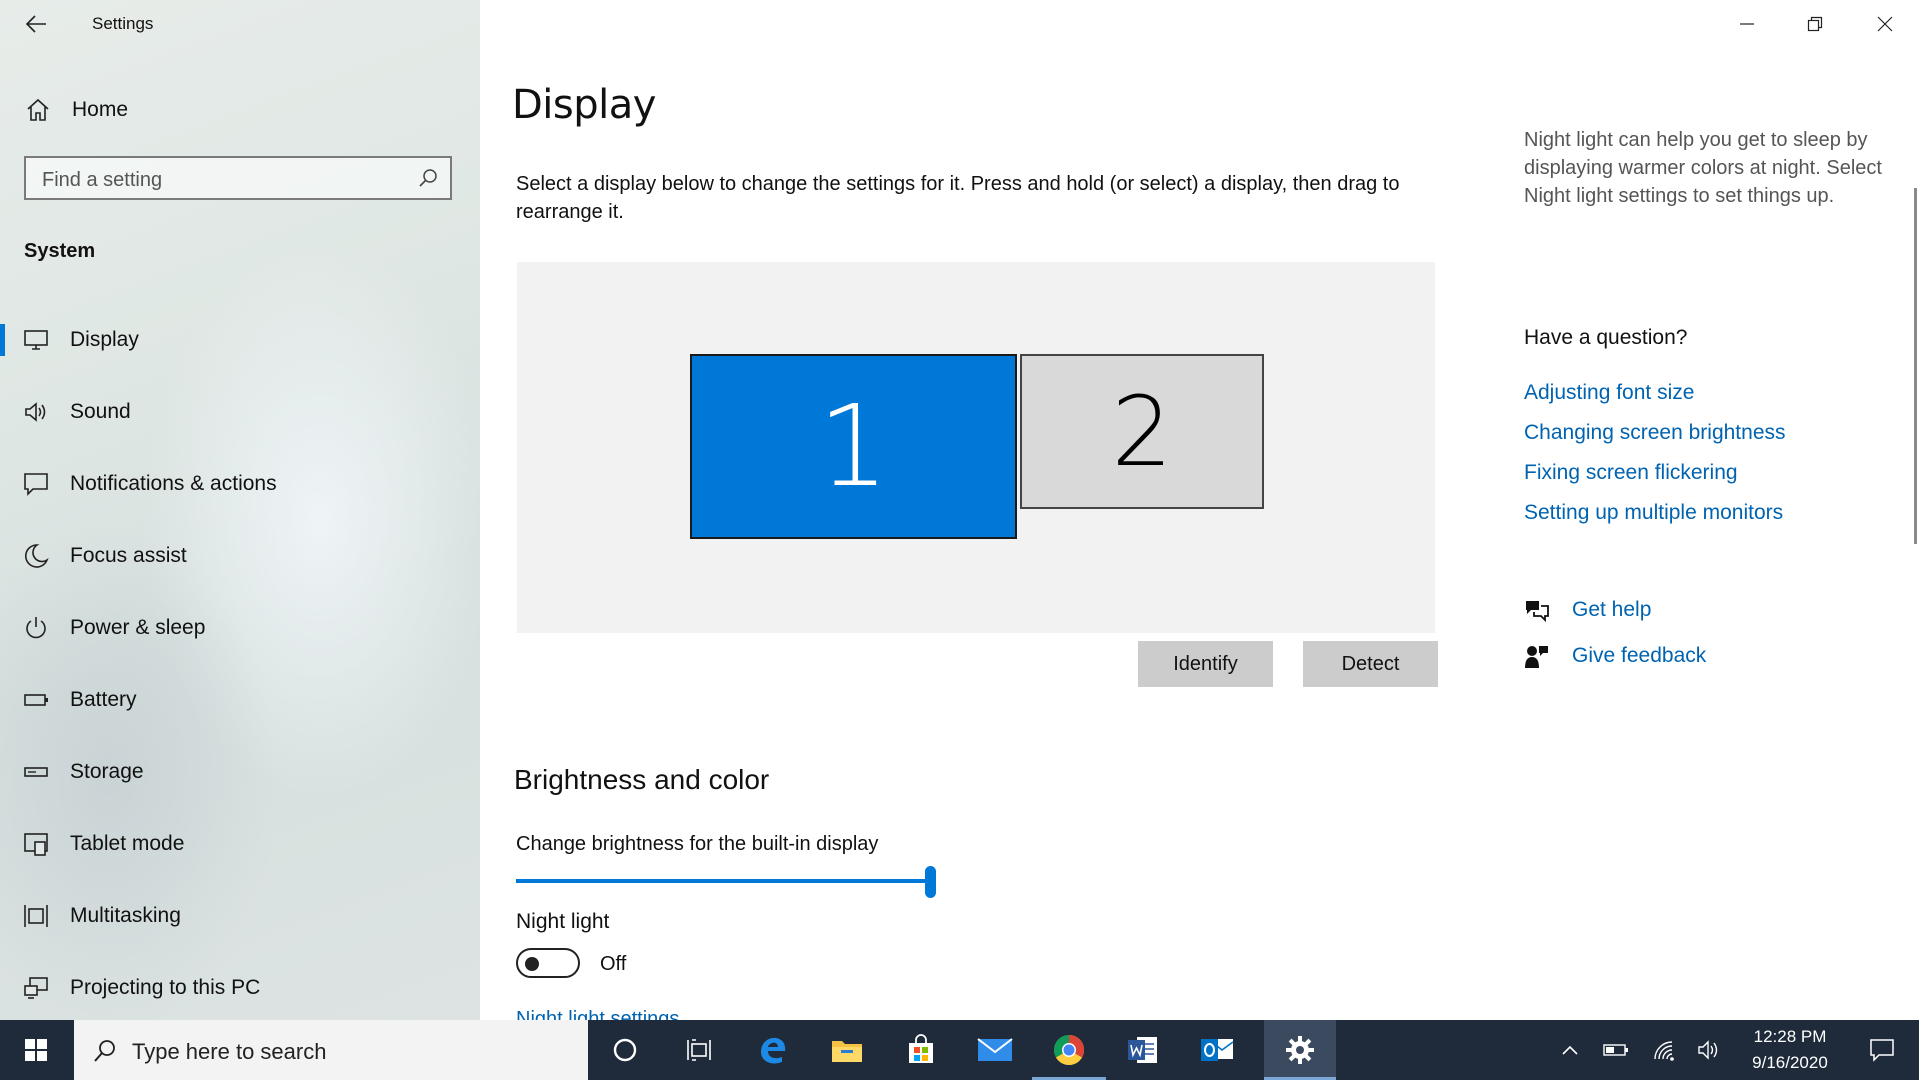 This screenshot has width=1919, height=1080. I want to click on start-button, so click(36, 1050).